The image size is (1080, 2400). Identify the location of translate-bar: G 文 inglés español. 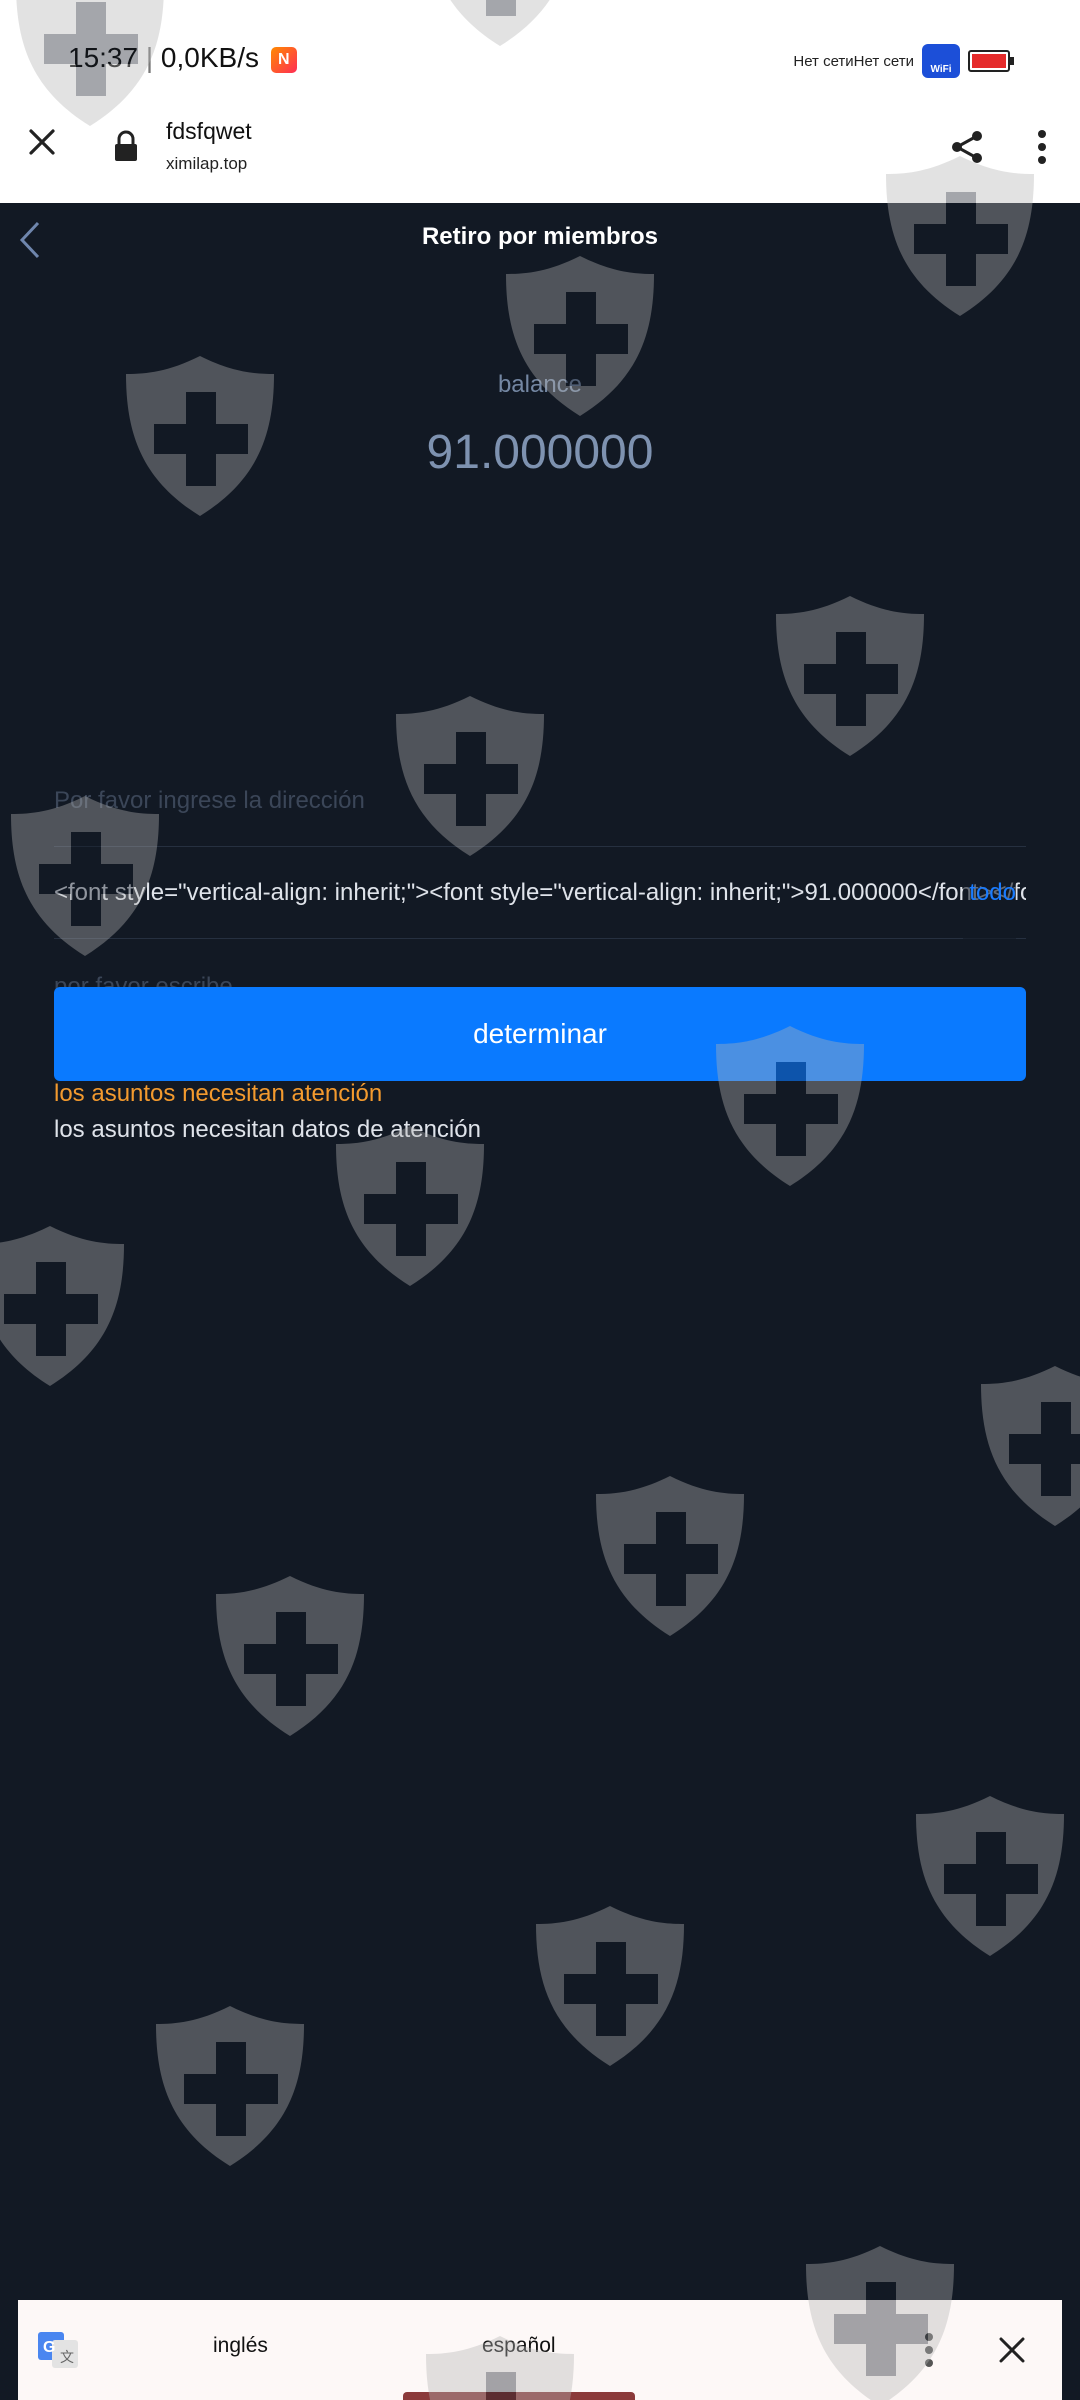
(540, 2350).